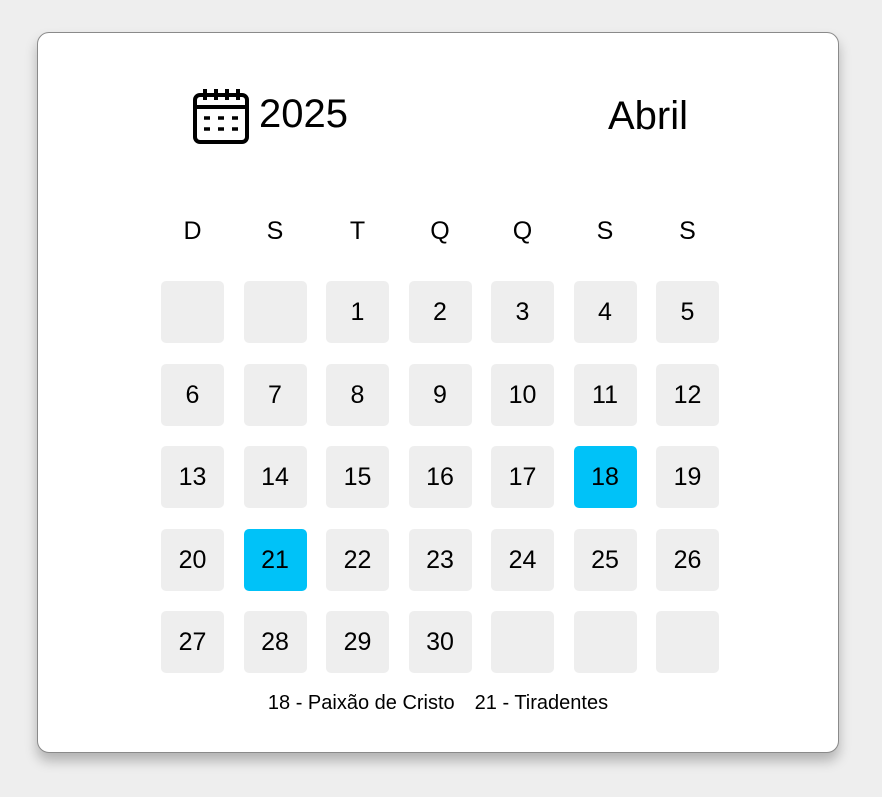 This screenshot has width=882, height=797. What do you see at coordinates (303, 114) in the screenshot?
I see `year-label: 2025` at bounding box center [303, 114].